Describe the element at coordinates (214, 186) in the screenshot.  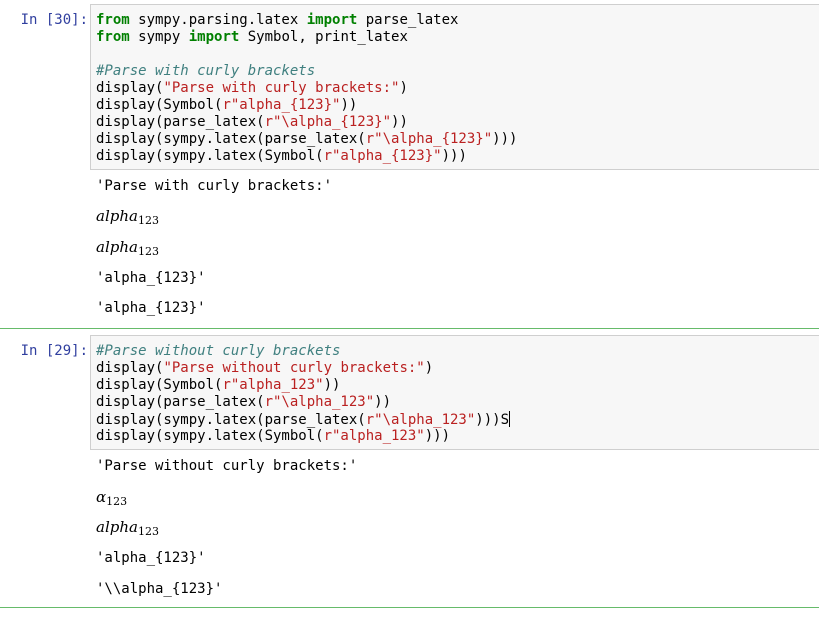
I see `output-text: 'Parse with curly brackets:'` at that location.